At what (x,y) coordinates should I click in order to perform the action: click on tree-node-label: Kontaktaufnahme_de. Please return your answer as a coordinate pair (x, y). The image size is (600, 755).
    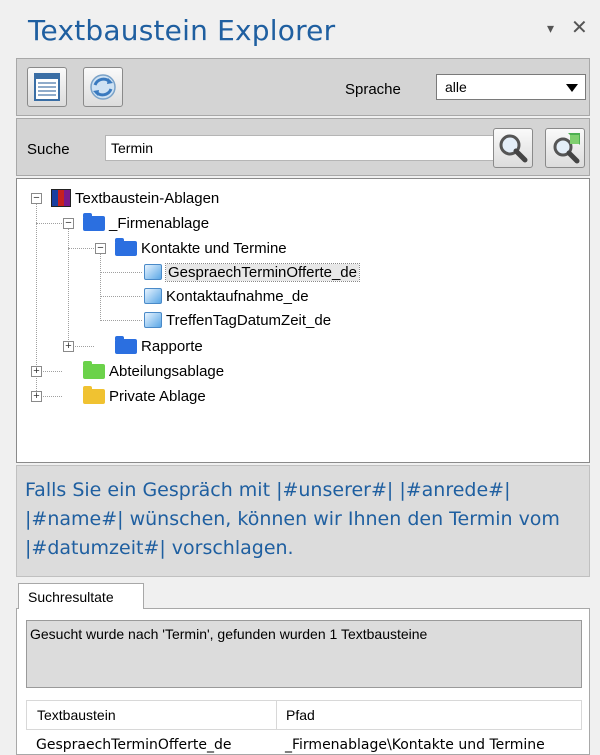
    Looking at the image, I should click on (237, 296).